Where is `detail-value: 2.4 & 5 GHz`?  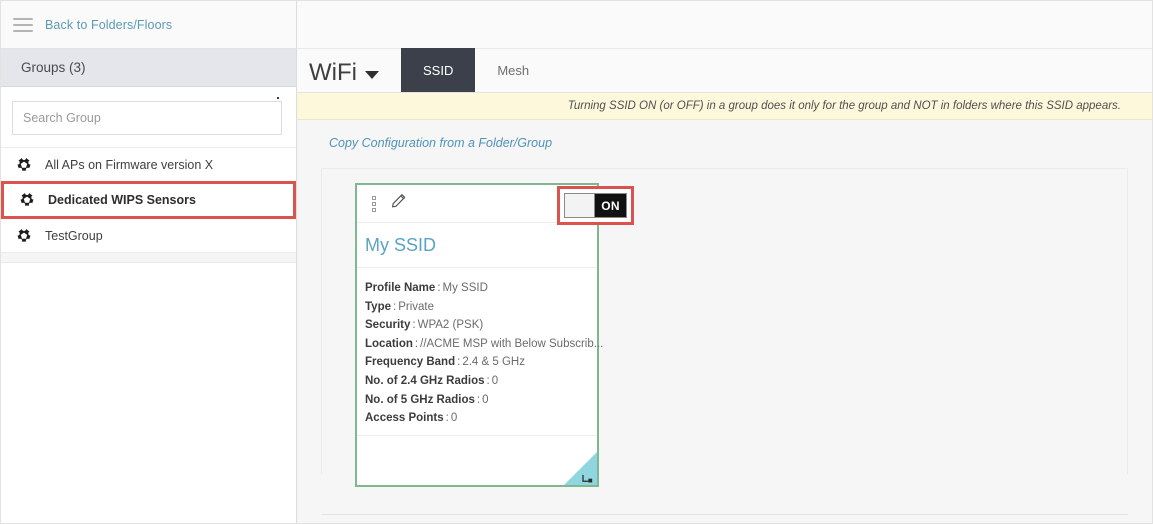 detail-value: 2.4 & 5 GHz is located at coordinates (493, 362).